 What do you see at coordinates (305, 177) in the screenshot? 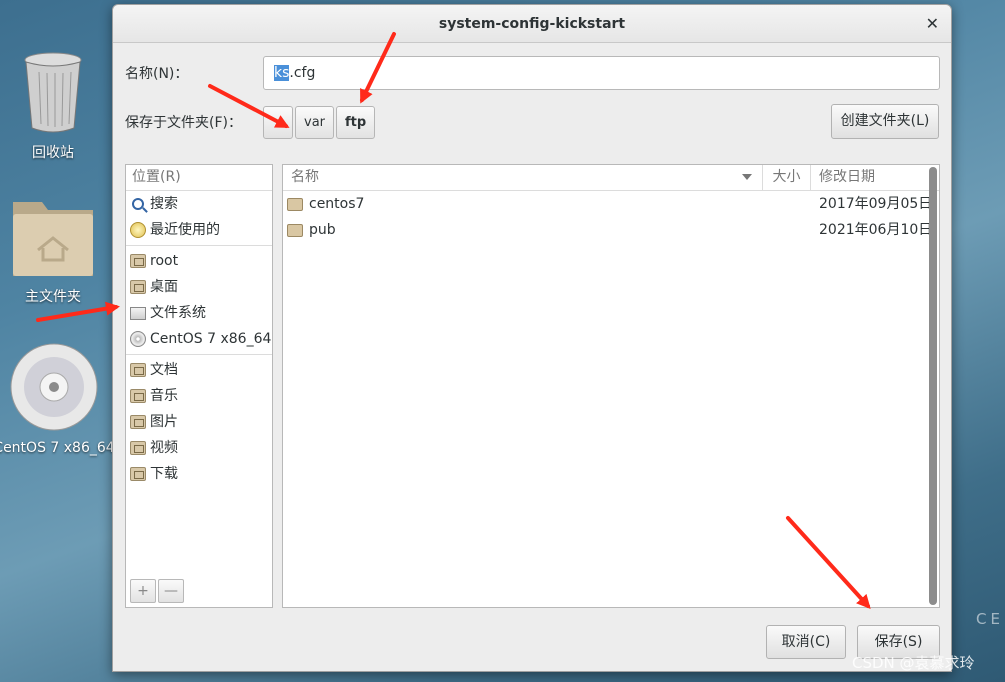
I see `column-name-label: 名称` at bounding box center [305, 177].